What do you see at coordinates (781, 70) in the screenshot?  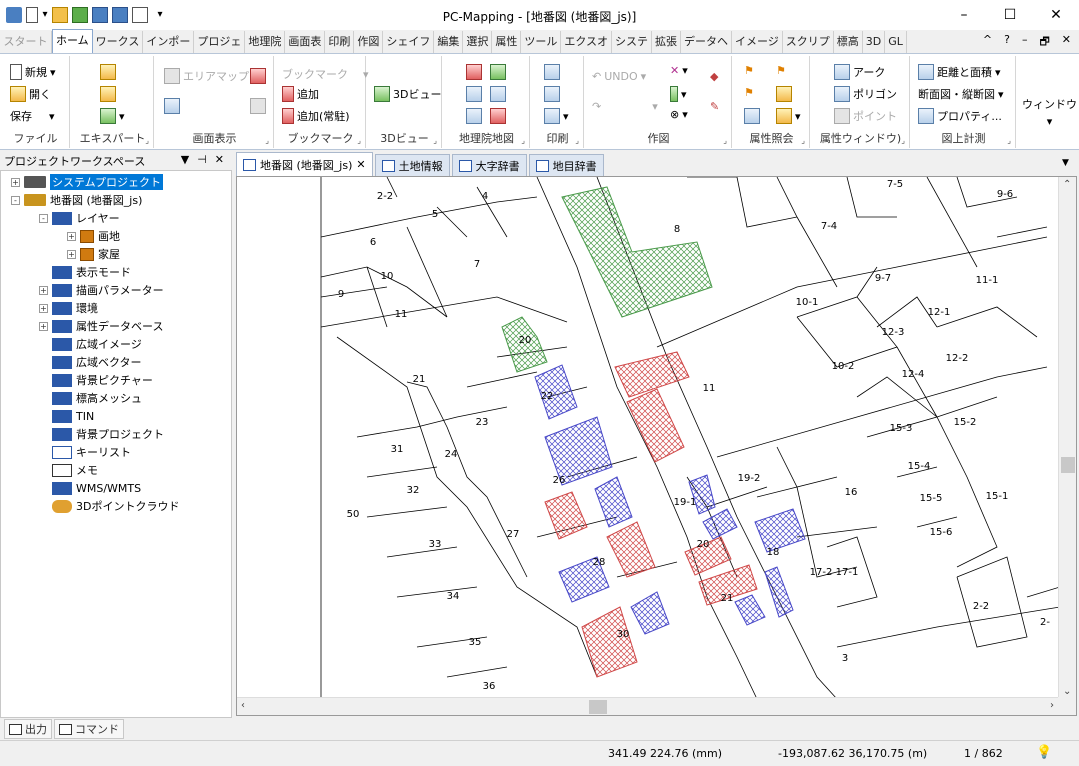 I see `attr-flag-2-button: ⚑` at bounding box center [781, 70].